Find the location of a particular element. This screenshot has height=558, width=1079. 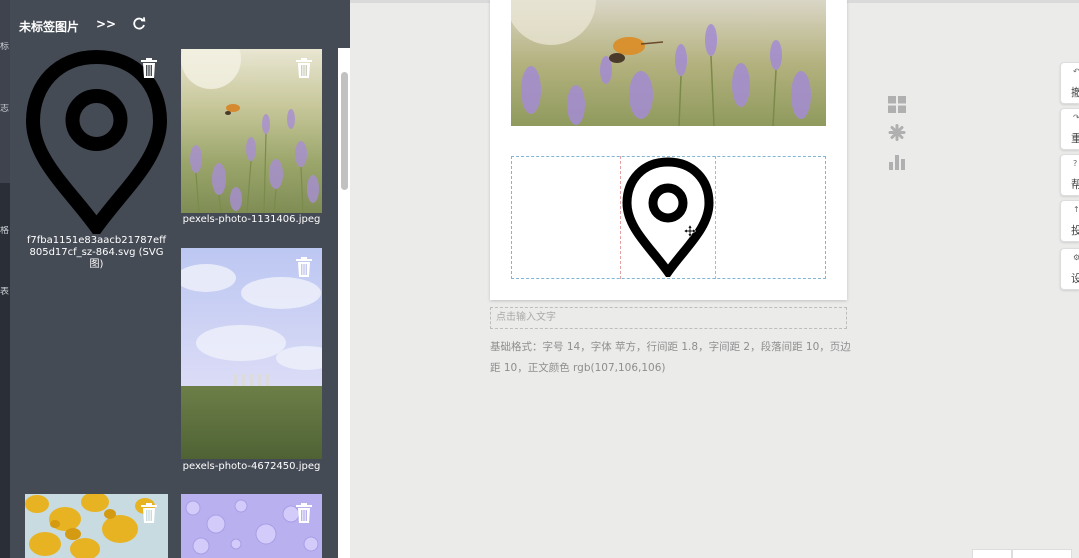

expand-button: >> is located at coordinates (106, 24).